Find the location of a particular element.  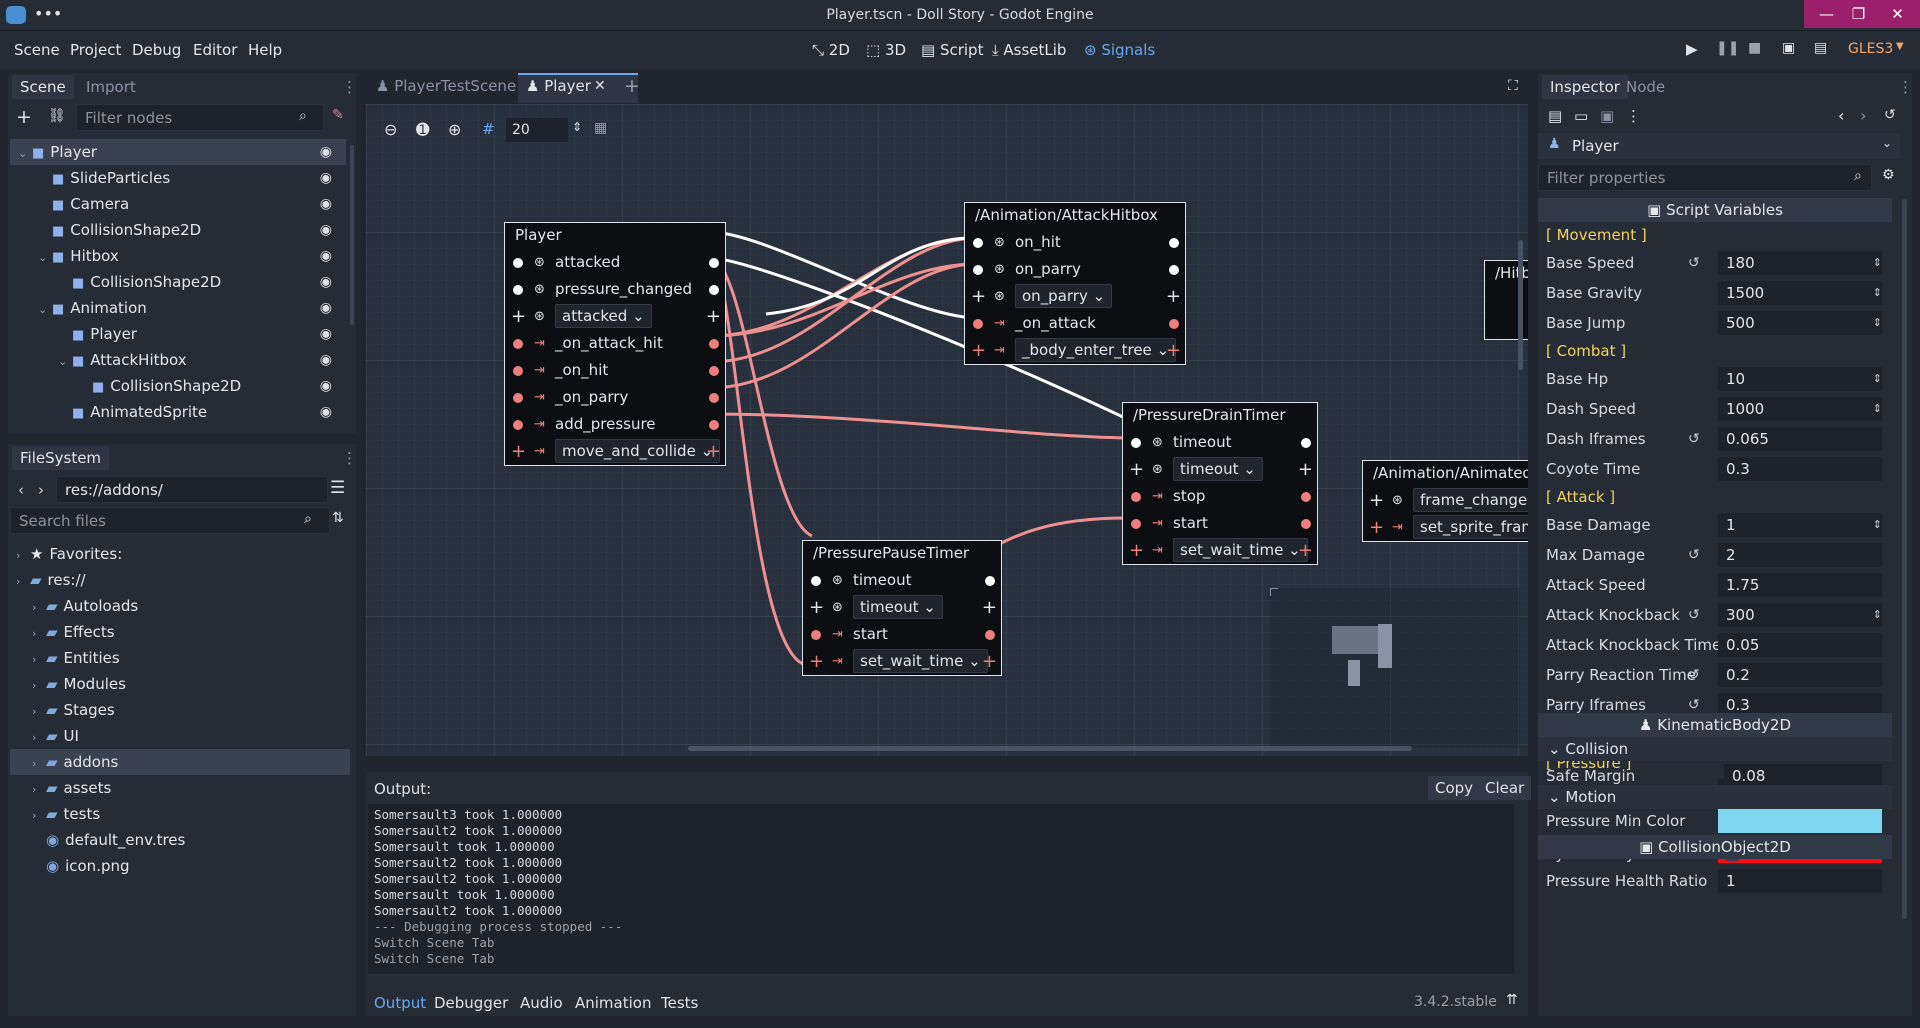

bottom-tab: Output is located at coordinates (400, 1003).